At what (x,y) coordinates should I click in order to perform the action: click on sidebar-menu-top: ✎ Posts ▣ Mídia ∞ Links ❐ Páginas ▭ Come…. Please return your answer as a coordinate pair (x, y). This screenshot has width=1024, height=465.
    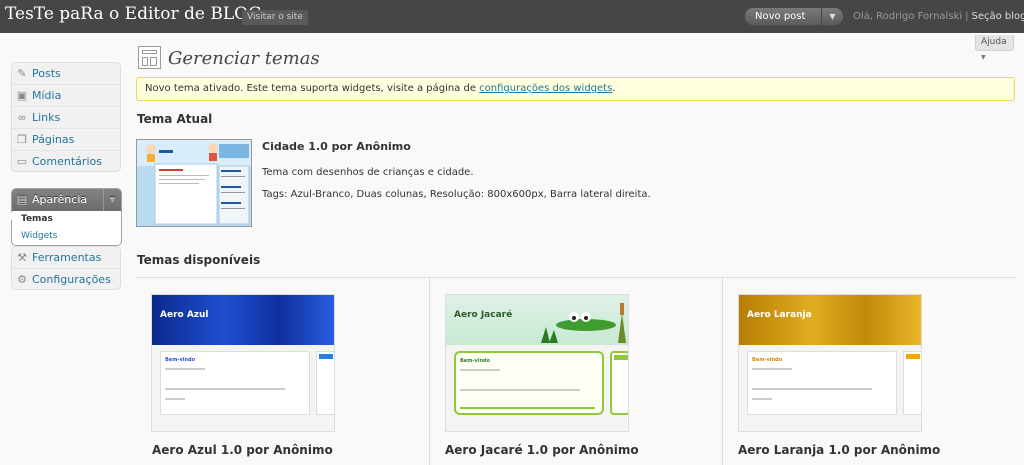
    Looking at the image, I should click on (66, 117).